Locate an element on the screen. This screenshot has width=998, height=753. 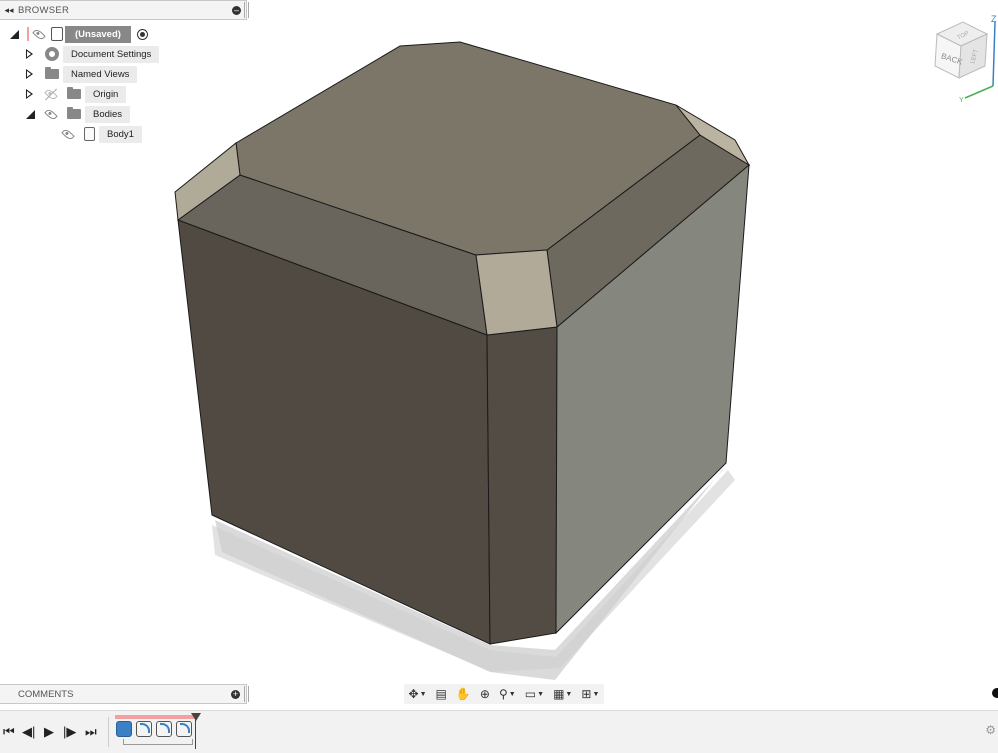
tree-item-label: Document Settings is located at coordinates (111, 54).